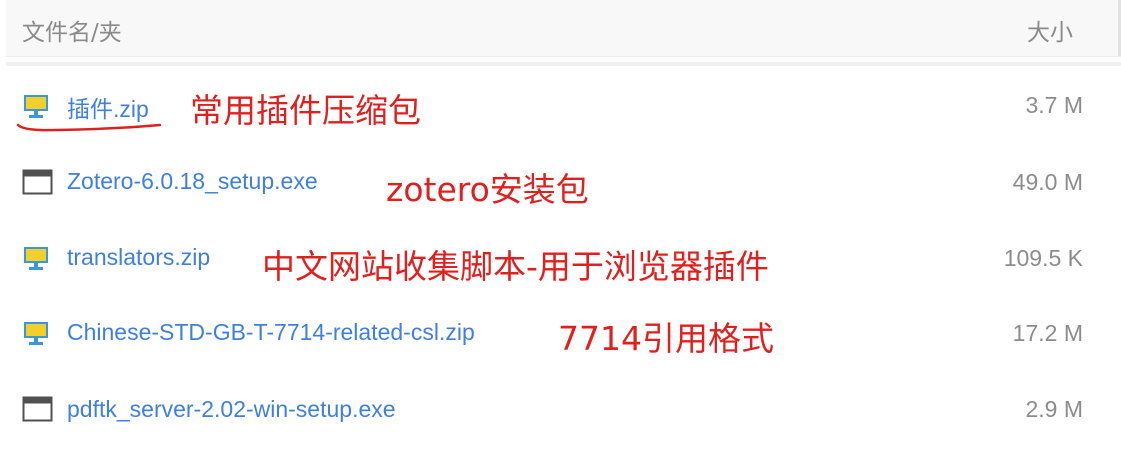 Image resolution: width=1121 pixels, height=449 pixels. I want to click on file-size: 3.7 M, so click(1054, 105).